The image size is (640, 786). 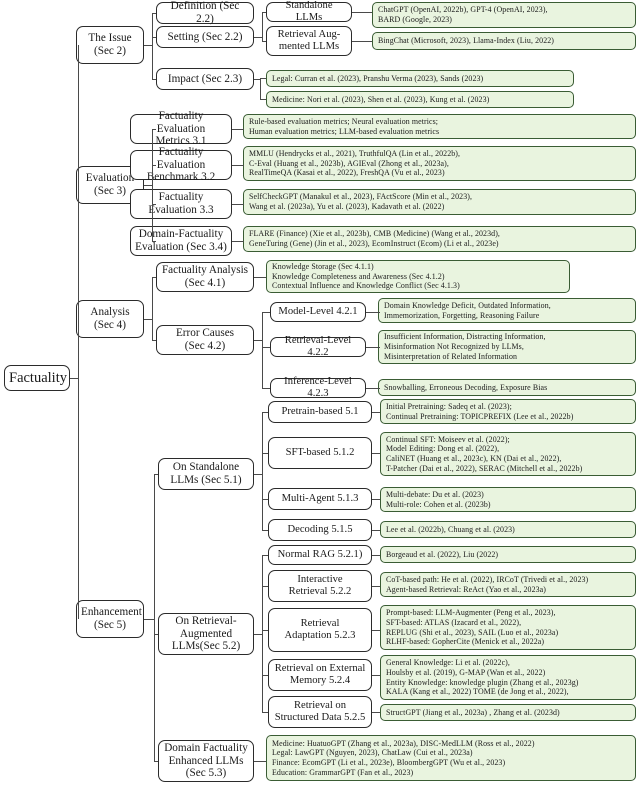 I want to click on edge-evaluation-spine, so click(x=152, y=185).